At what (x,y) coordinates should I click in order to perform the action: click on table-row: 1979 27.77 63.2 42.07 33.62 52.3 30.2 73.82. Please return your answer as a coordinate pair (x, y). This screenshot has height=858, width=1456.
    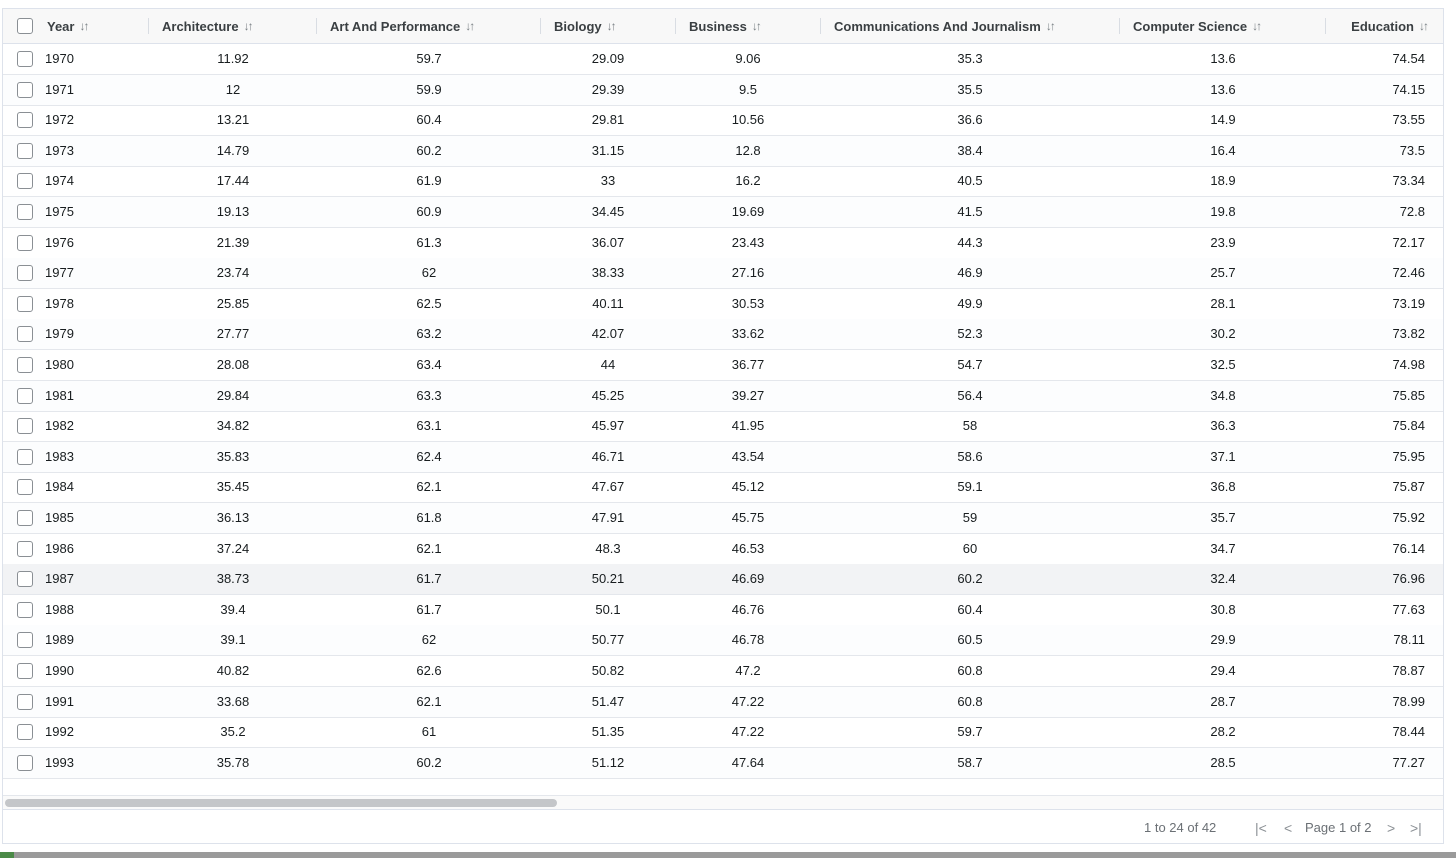
    Looking at the image, I should click on (723, 334).